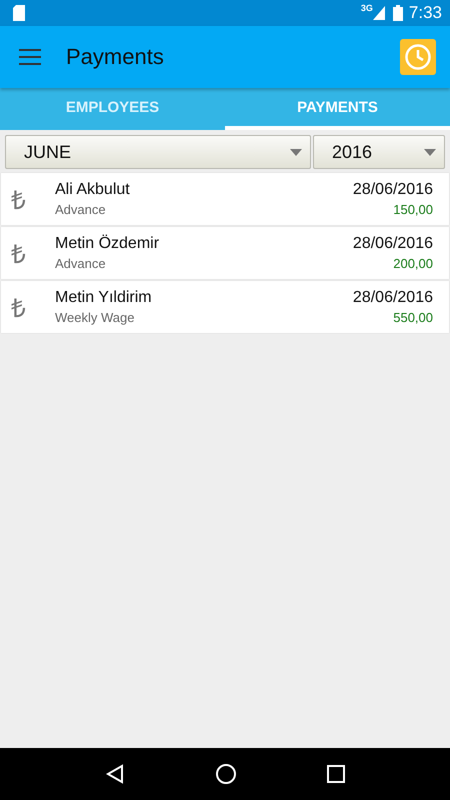 The image size is (450, 800). I want to click on sd-card-icon, so click(19, 13).